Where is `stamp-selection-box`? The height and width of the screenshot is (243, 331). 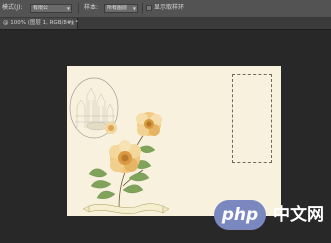 stamp-selection-box is located at coordinates (252, 118).